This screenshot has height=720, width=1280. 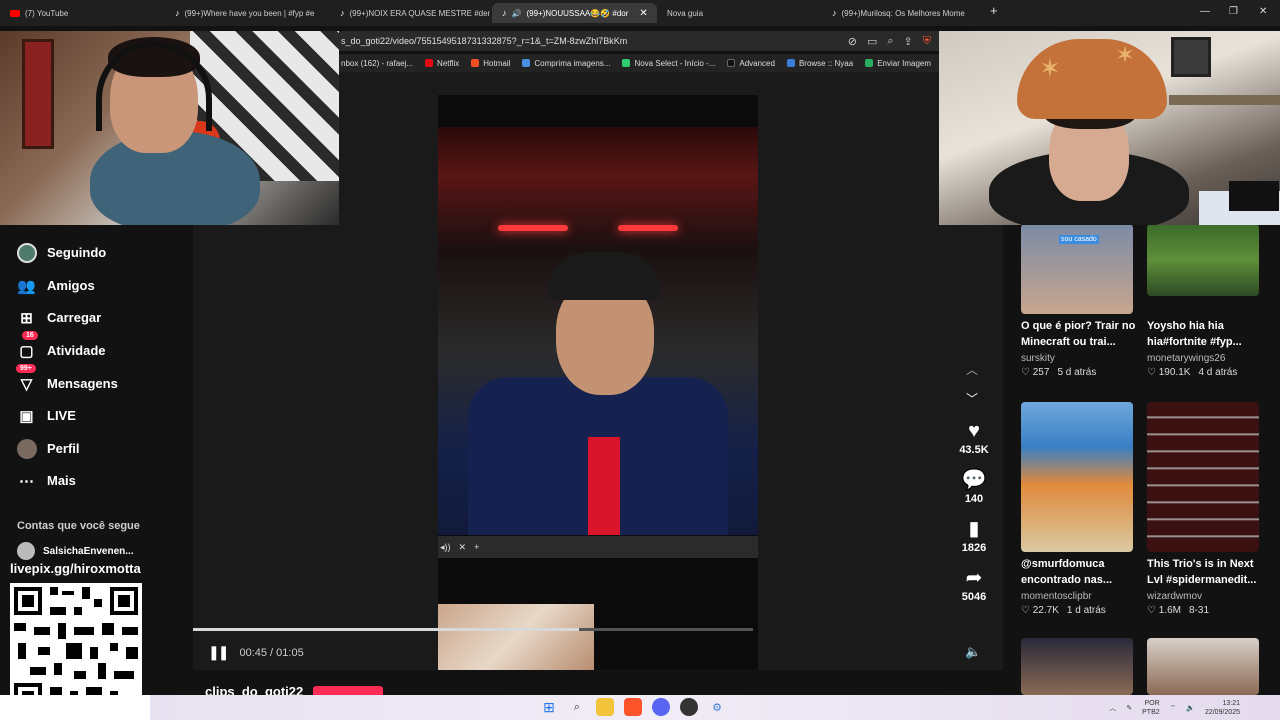 What do you see at coordinates (927, 41) in the screenshot?
I see `brave-shield-icon: ⛨` at bounding box center [927, 41].